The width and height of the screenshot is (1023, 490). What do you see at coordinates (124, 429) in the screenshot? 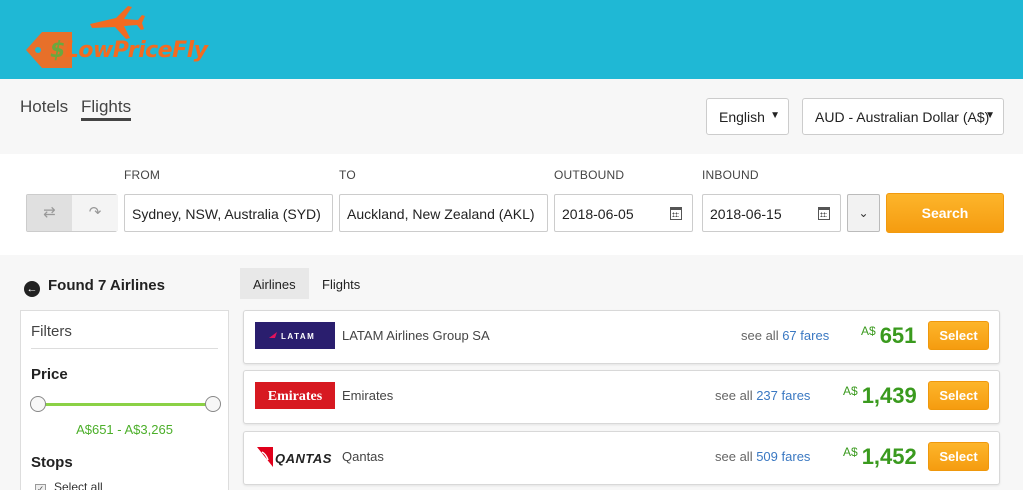
I see `price-range-text: A$651 - A$3,265` at bounding box center [124, 429].